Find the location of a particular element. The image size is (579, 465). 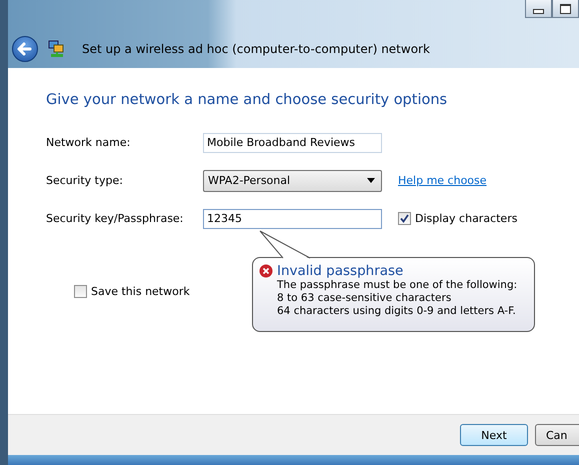

next-button: Next is located at coordinates (494, 435).